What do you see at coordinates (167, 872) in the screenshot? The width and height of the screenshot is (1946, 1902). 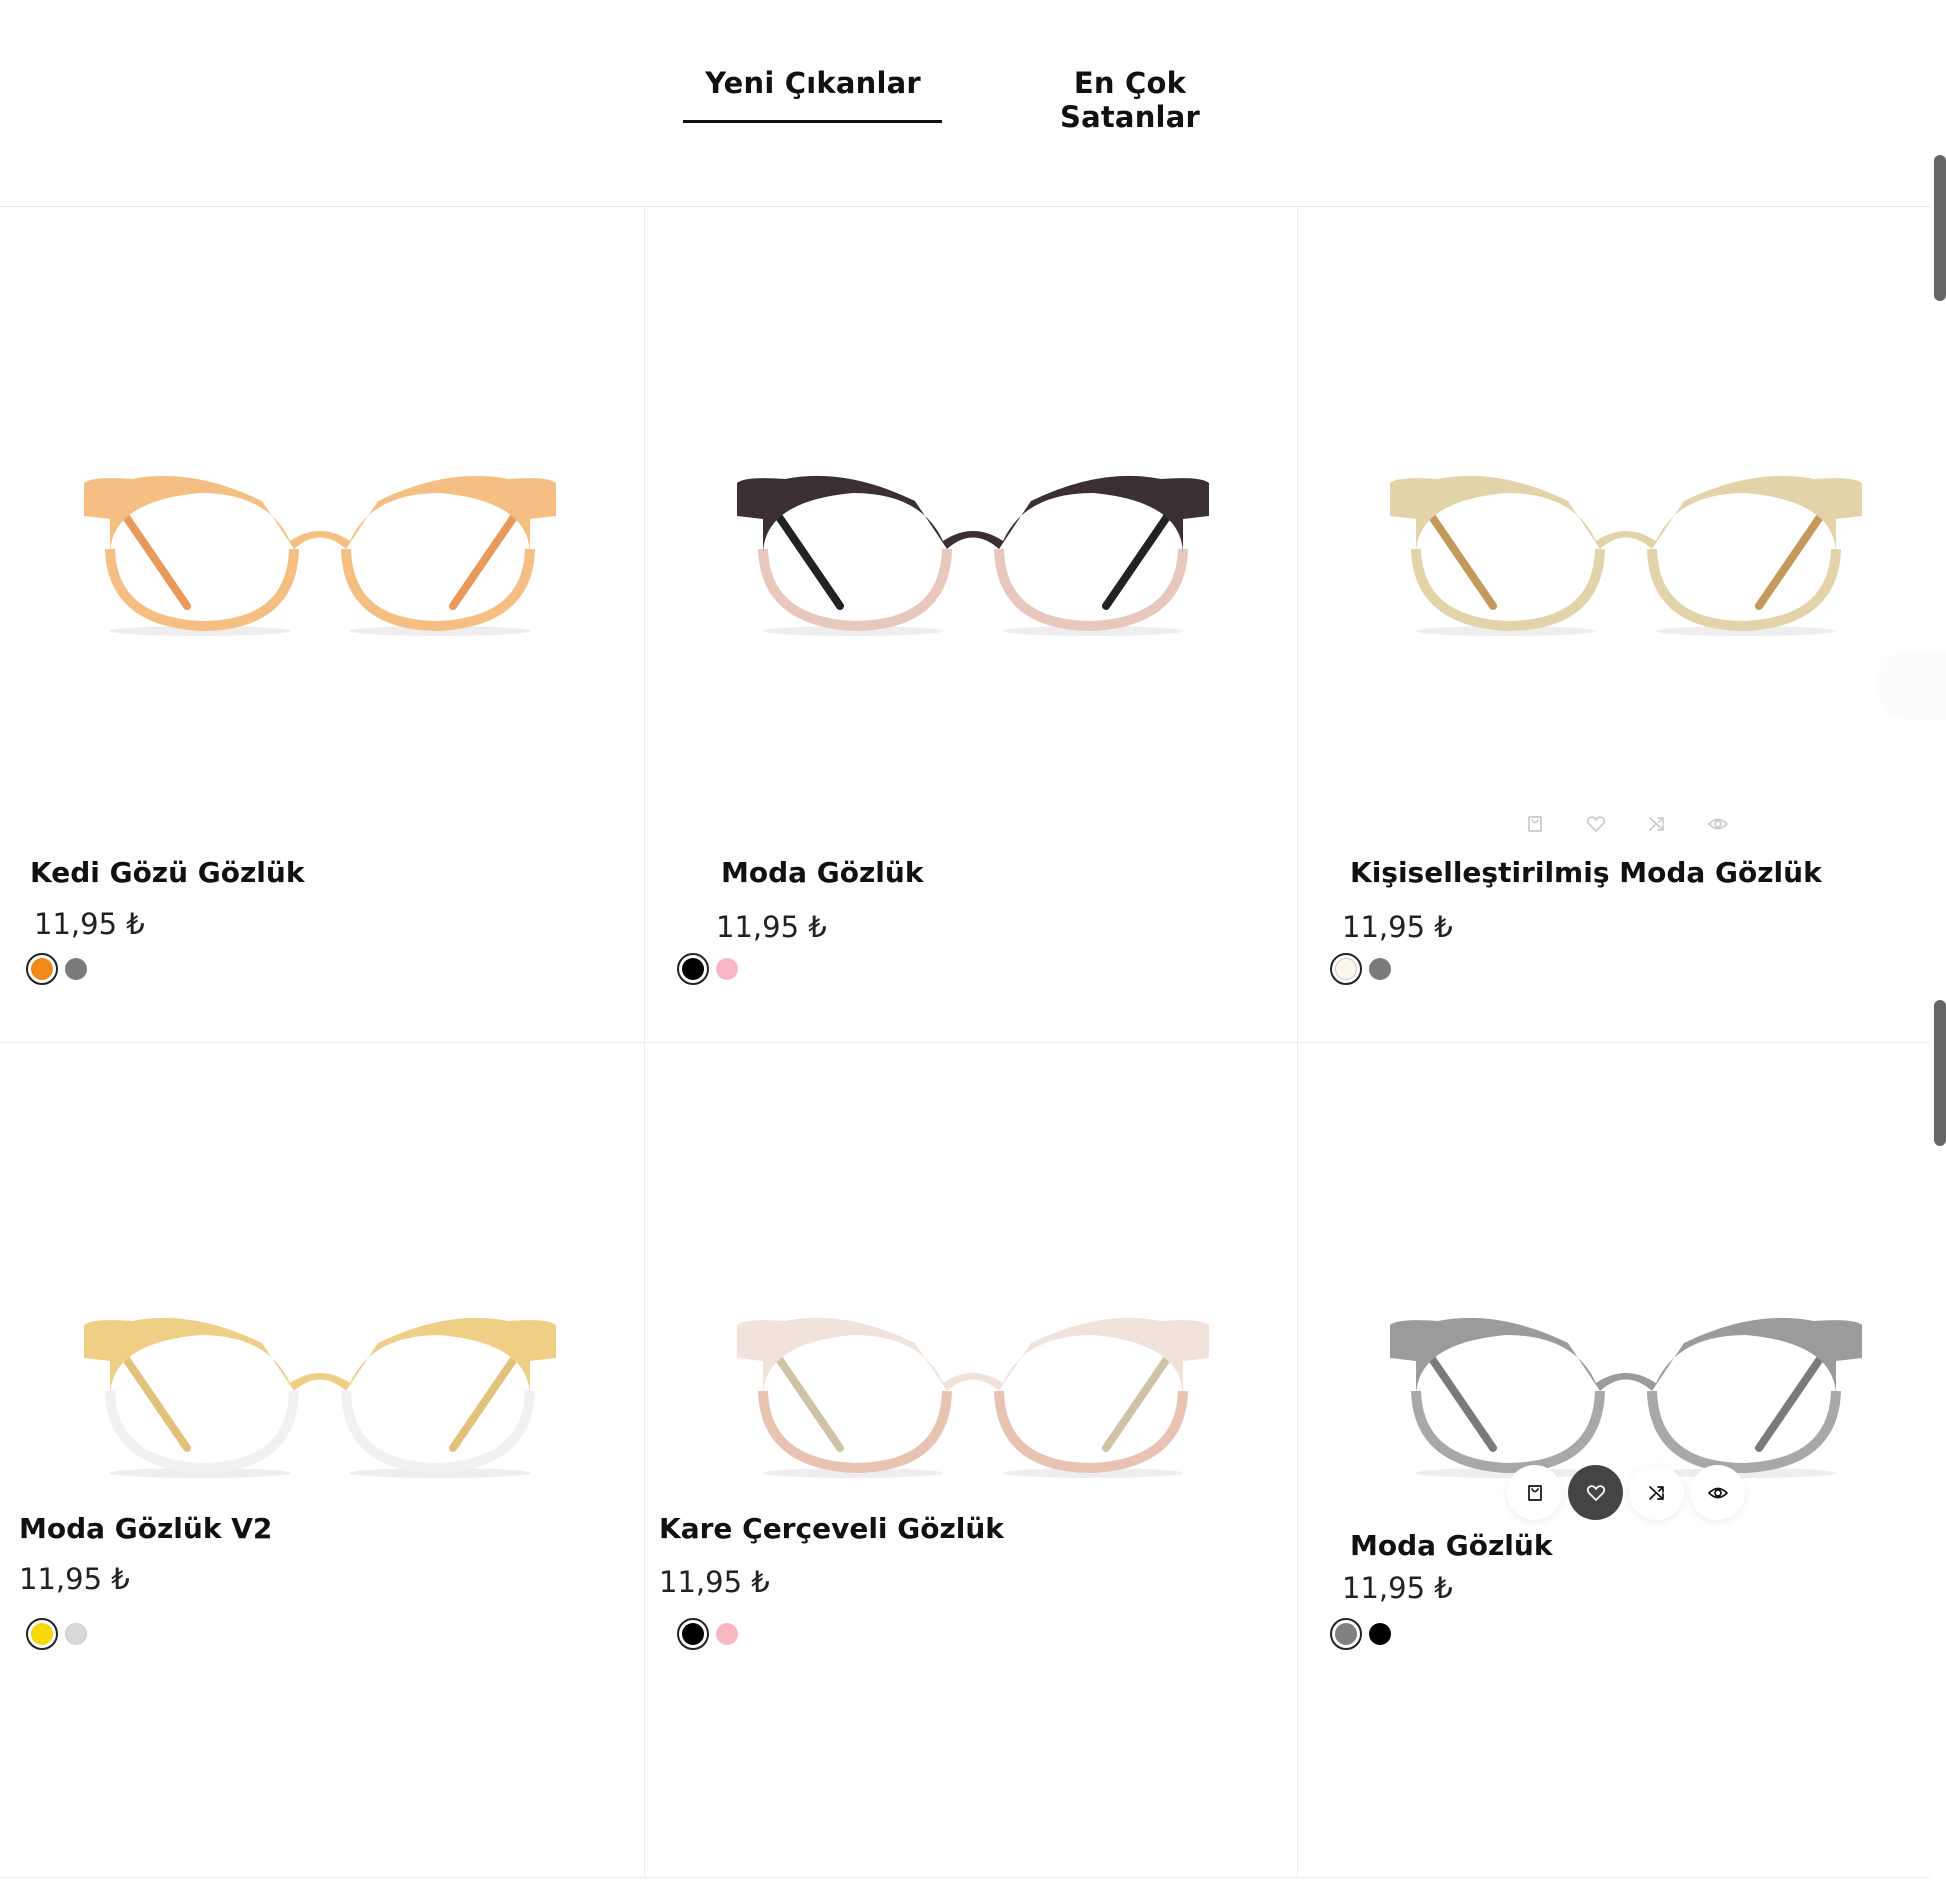 I see `product-title: Kedi Gözü Gözlük` at bounding box center [167, 872].